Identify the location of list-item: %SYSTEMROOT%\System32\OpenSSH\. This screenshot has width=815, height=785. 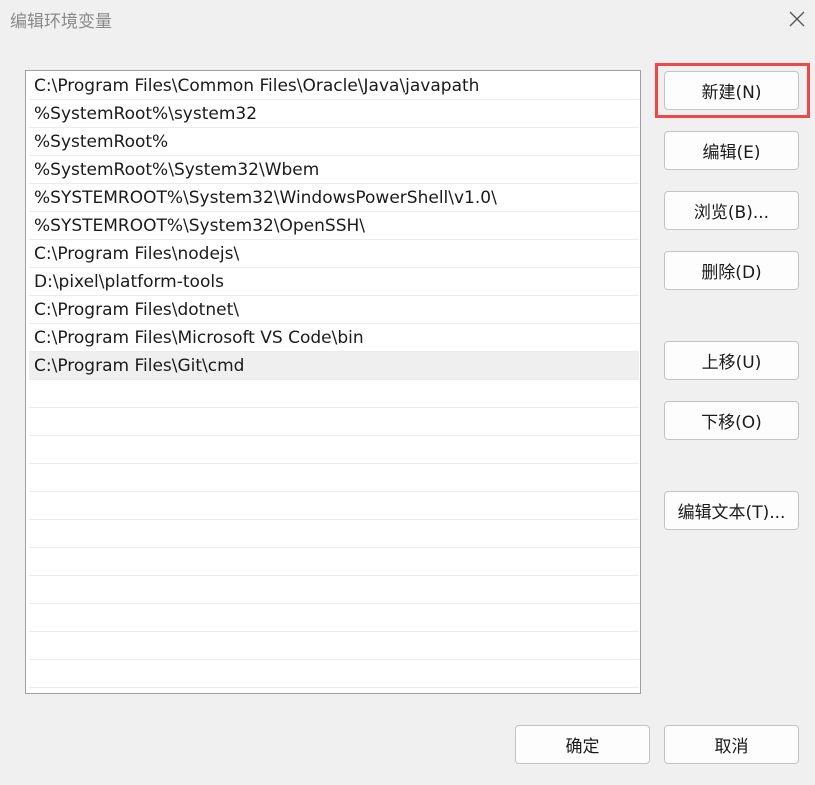
(334, 226).